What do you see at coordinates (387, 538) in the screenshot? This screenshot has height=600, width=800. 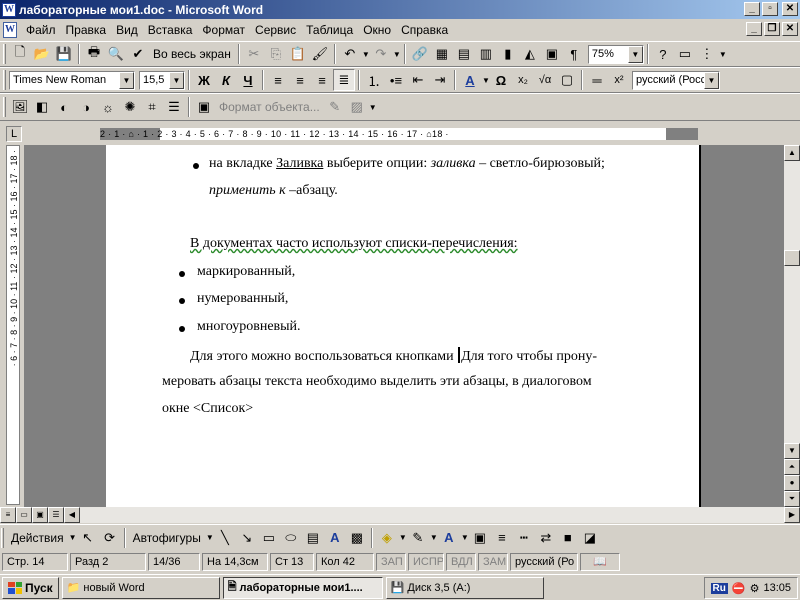 I see `fill-color-icon: ◈` at bounding box center [387, 538].